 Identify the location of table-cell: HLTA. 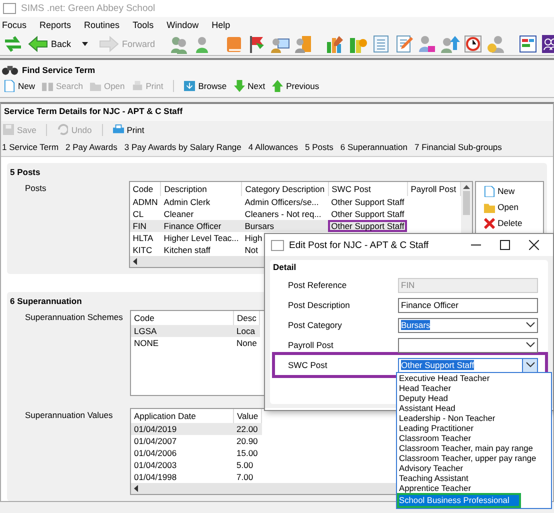
(145, 238).